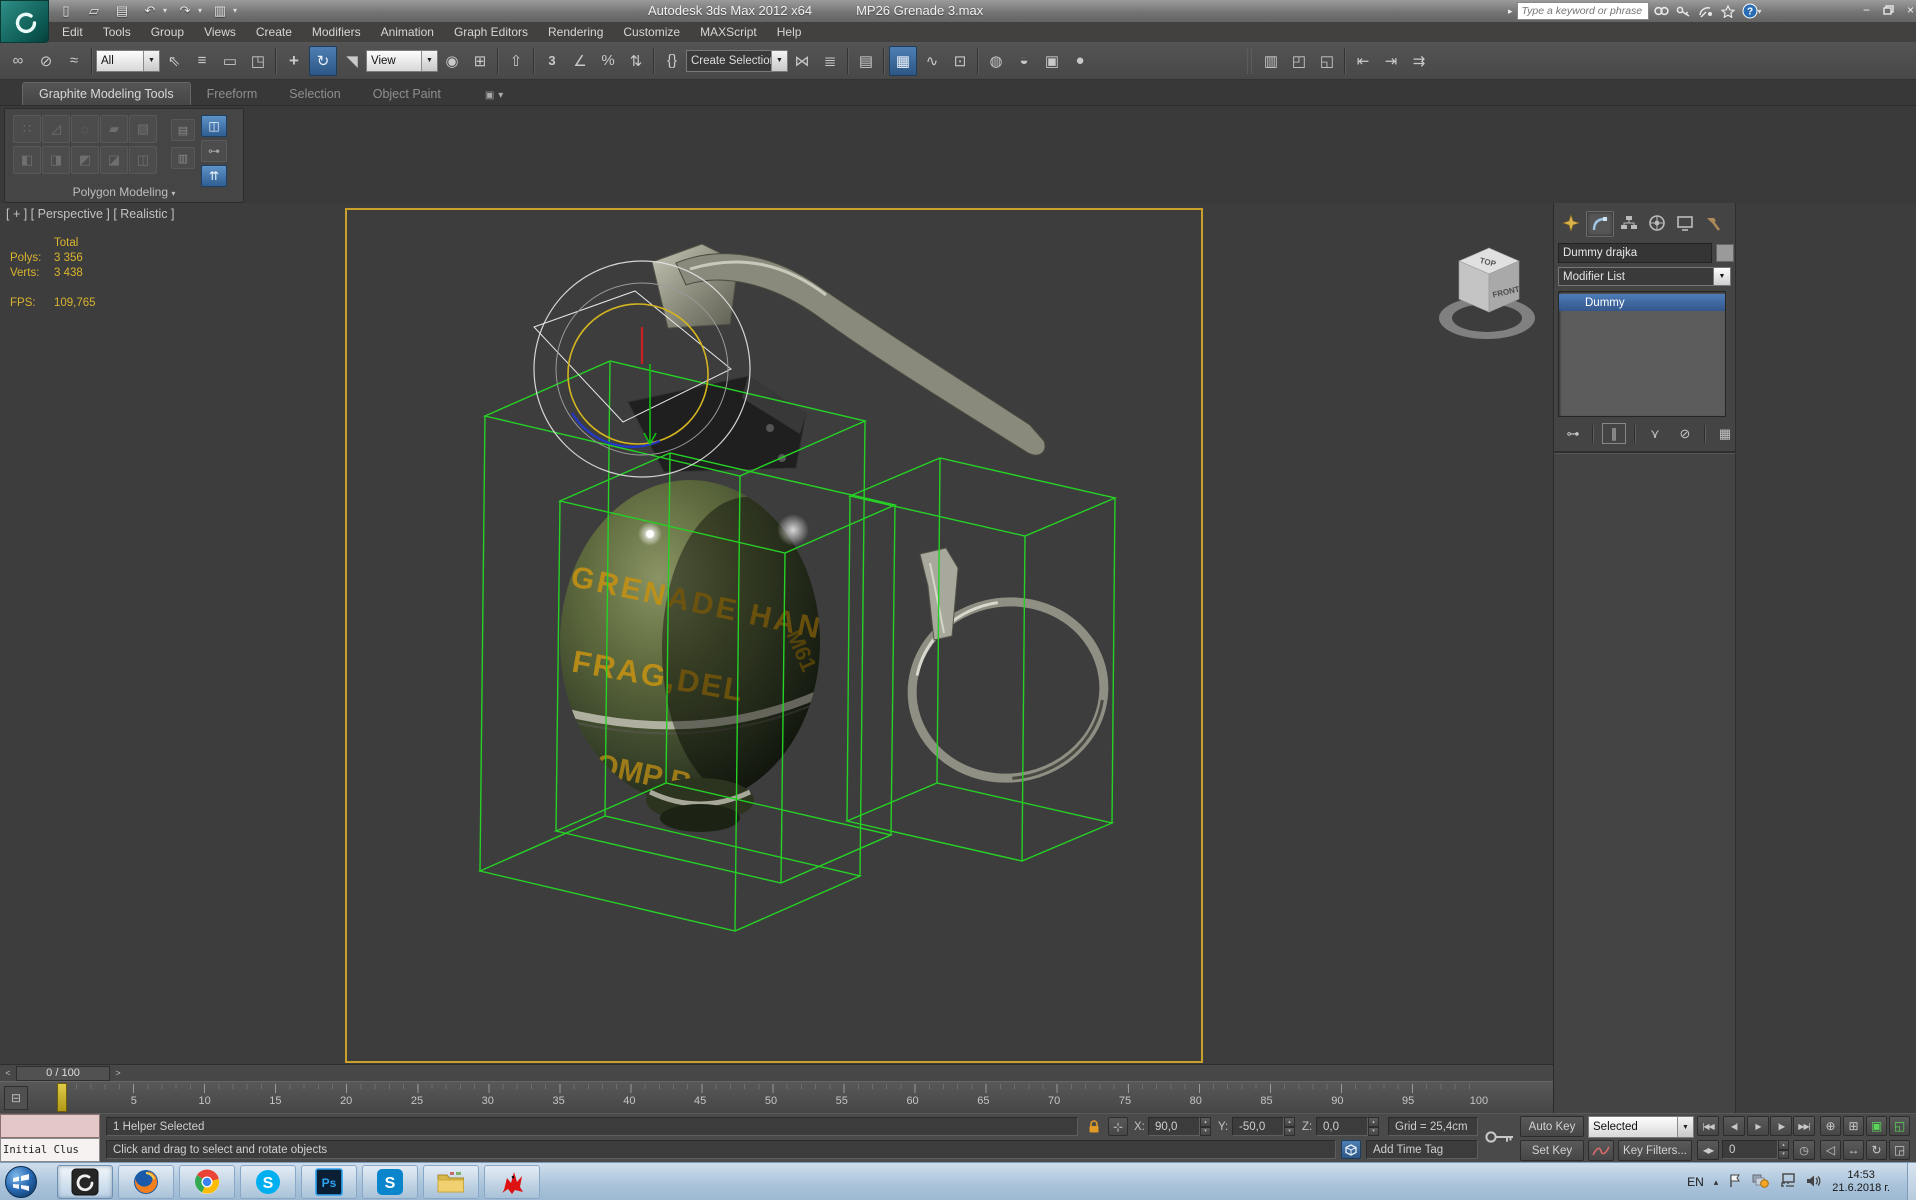 This screenshot has width=1916, height=1200. I want to click on tab-selection: Selection, so click(314, 94).